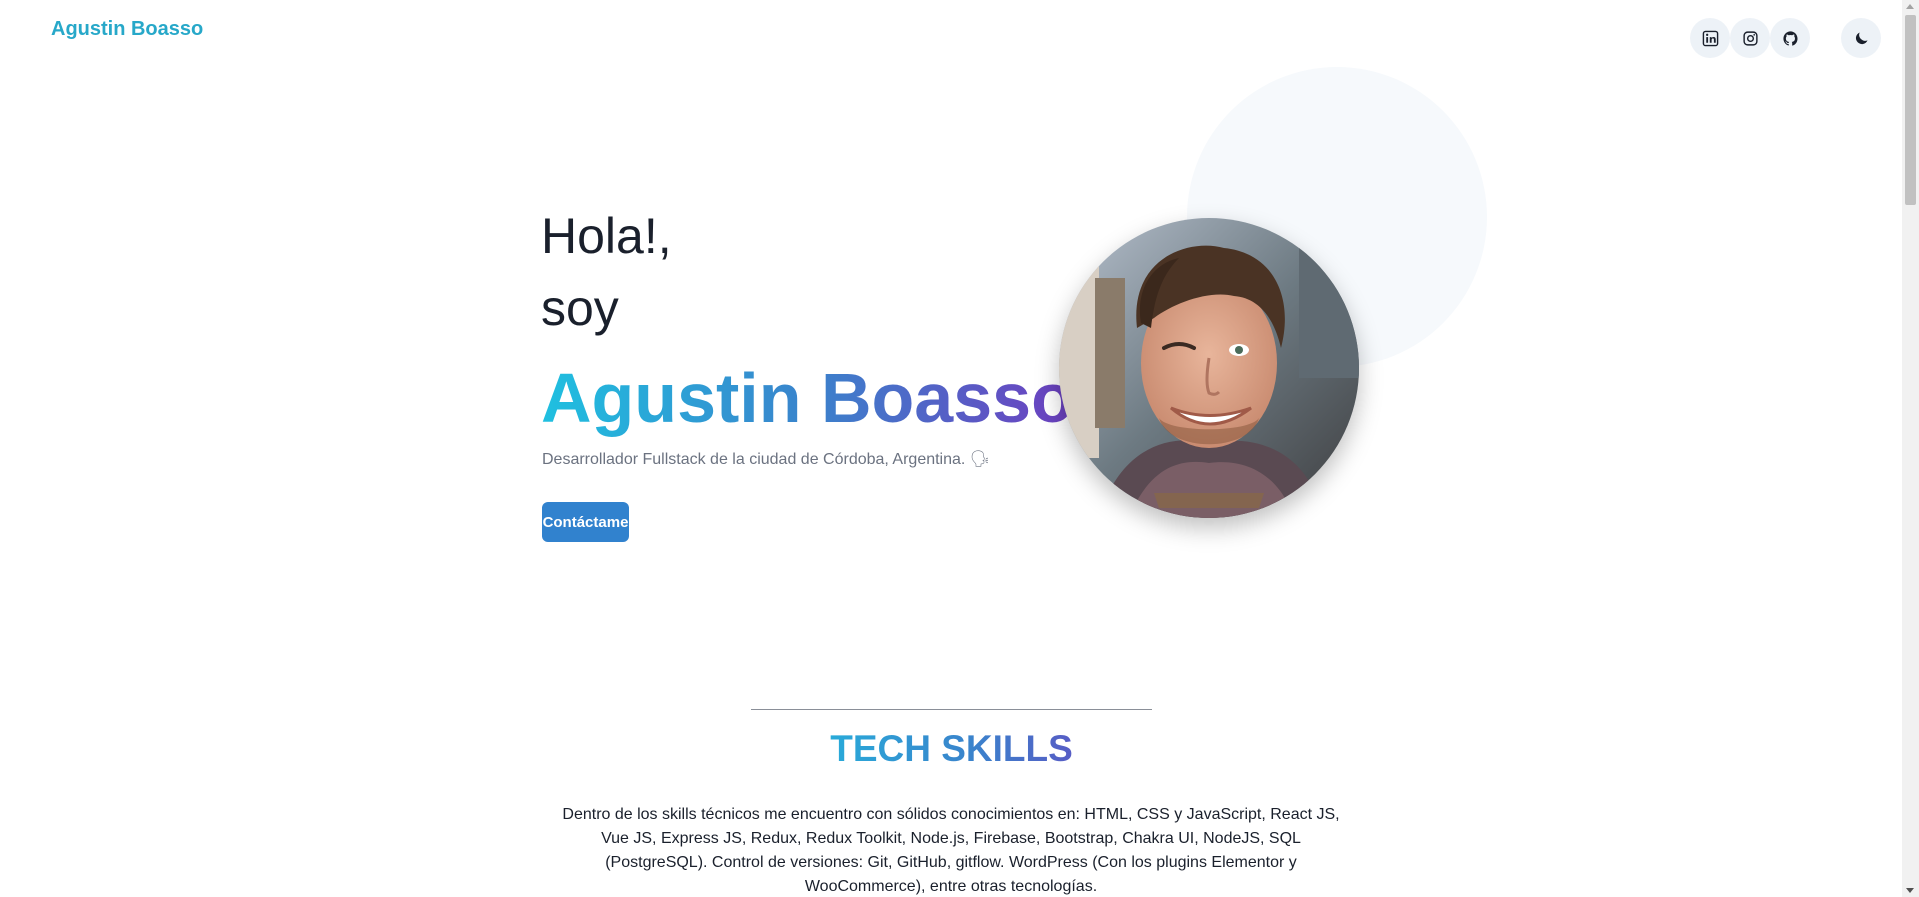  I want to click on linkedin-button, so click(1710, 38).